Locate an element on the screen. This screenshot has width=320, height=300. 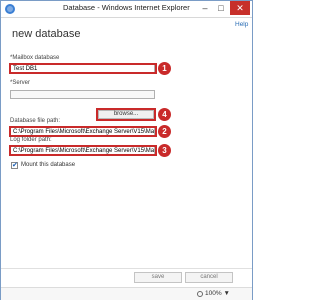
mount-database-checkbox: ✔ is located at coordinates (14, 165).